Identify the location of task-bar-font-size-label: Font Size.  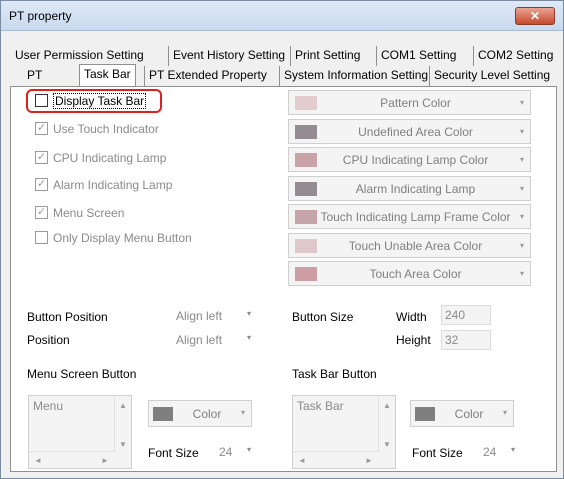
(437, 453).